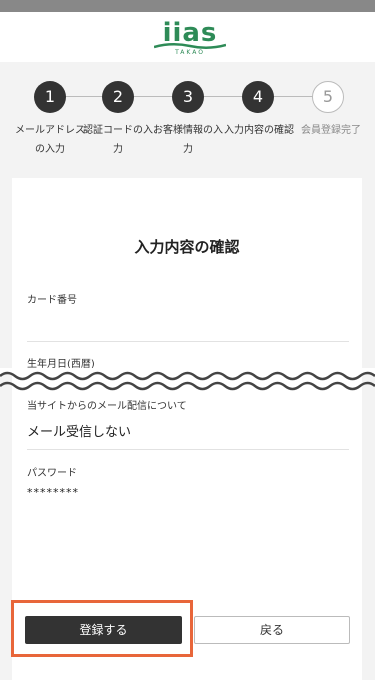  I want to click on mail-setting-label: 当サイトからのメール配信について, so click(107, 406).